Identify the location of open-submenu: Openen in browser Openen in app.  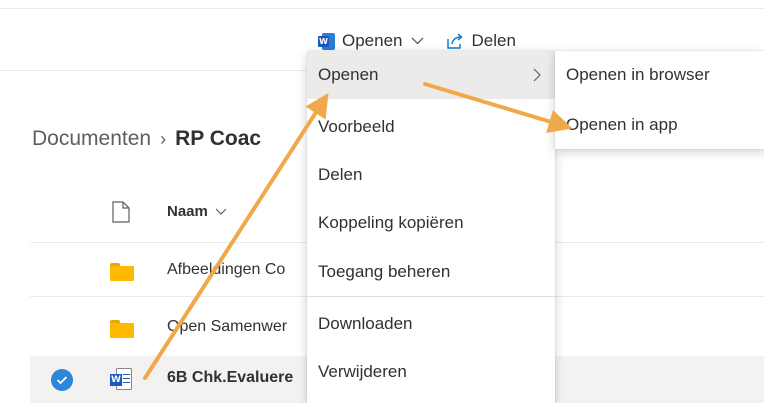
(659, 100).